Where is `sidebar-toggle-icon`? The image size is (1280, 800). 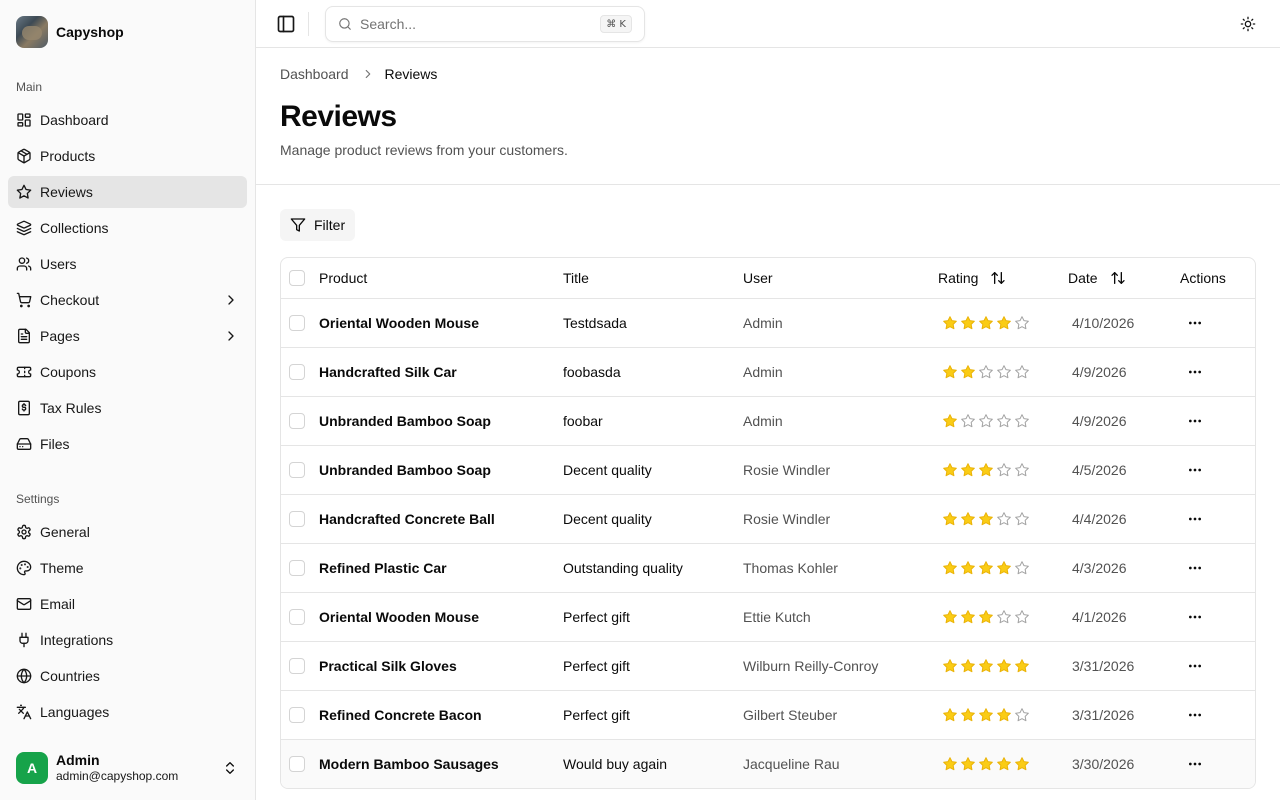 sidebar-toggle-icon is located at coordinates (286, 24).